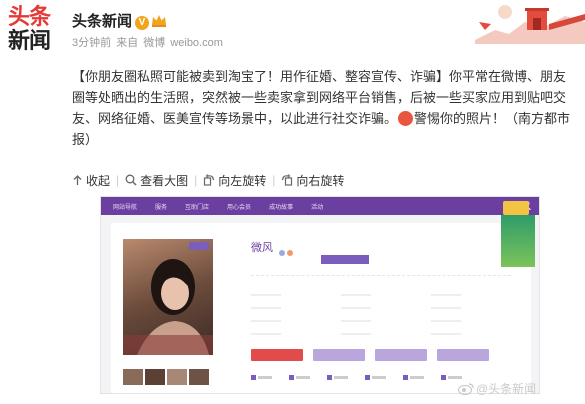 The height and width of the screenshot is (404, 585). I want to click on great-wall-banner, so click(530, 22).